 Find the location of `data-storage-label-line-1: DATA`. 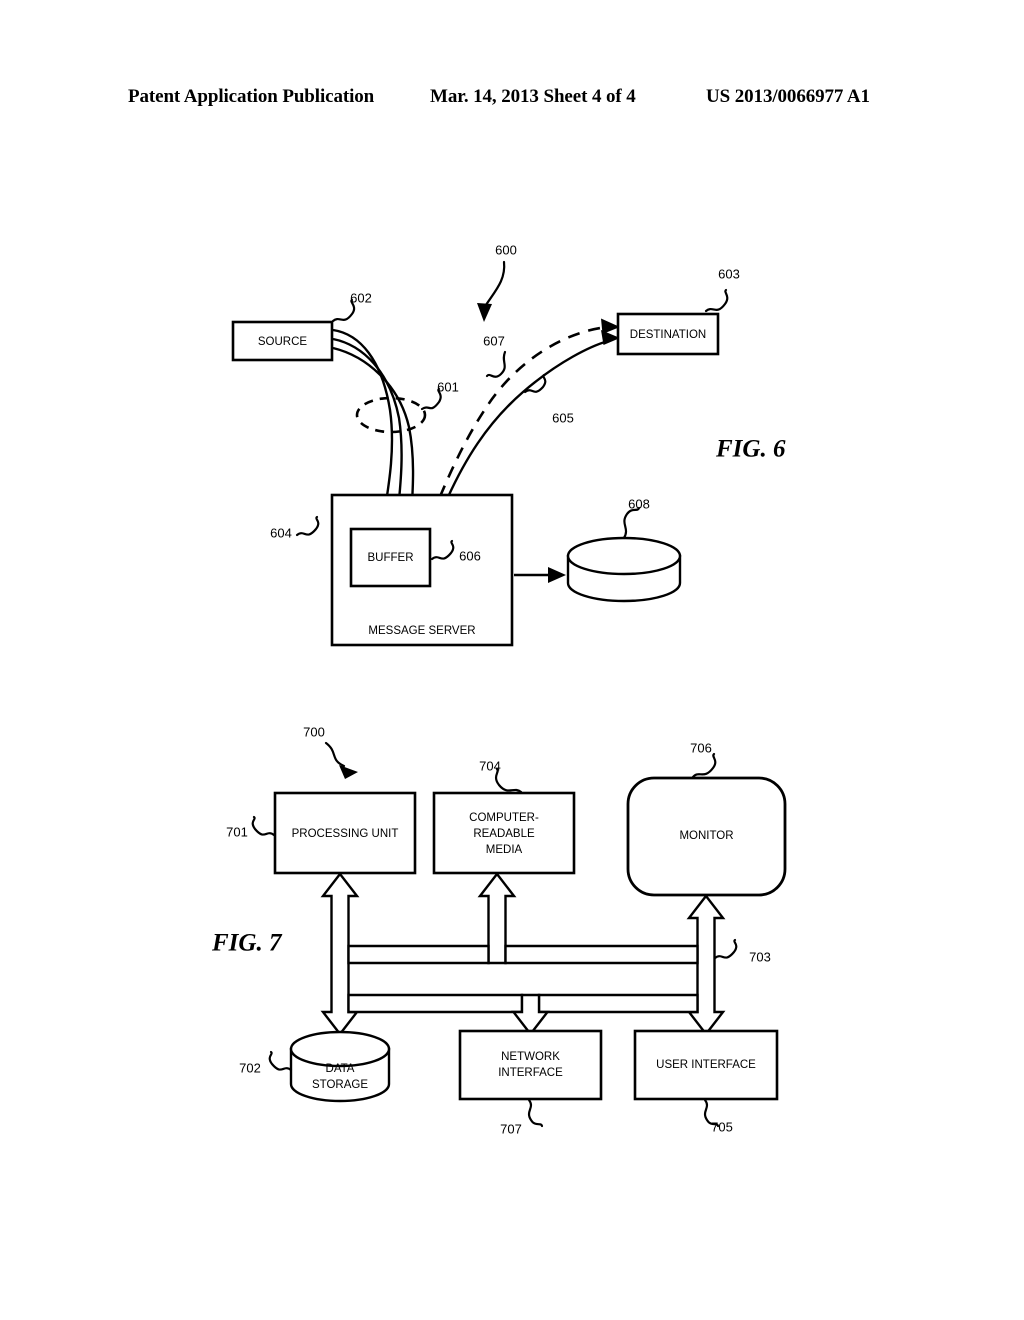

data-storage-label-line-1: DATA is located at coordinates (340, 1069).